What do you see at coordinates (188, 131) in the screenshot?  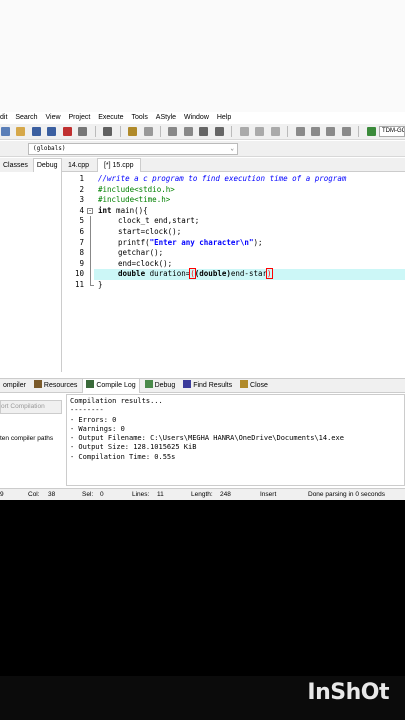 I see `replace-icon` at bounding box center [188, 131].